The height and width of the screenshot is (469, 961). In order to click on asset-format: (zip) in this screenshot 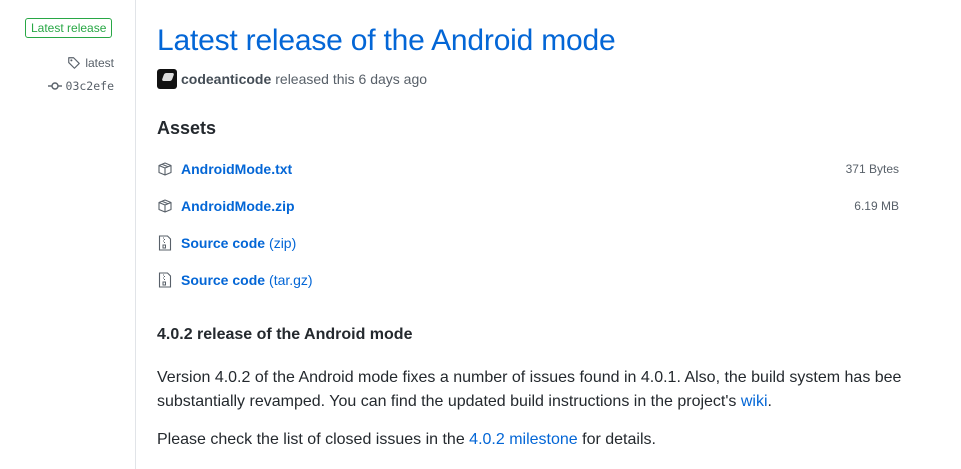, I will do `click(282, 243)`.